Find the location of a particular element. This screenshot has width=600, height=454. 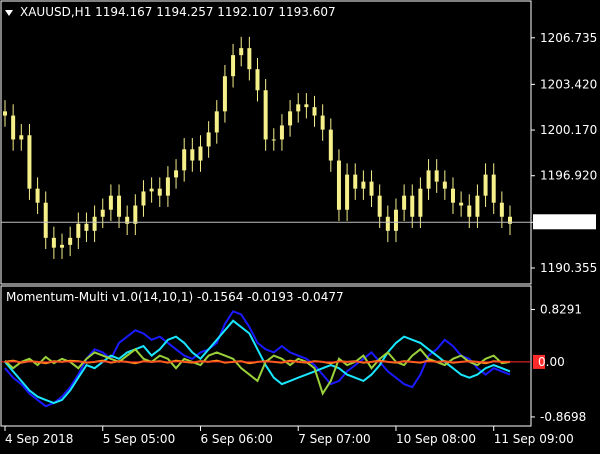

oscillator-tick-label: 0.8291 is located at coordinates (561, 309).